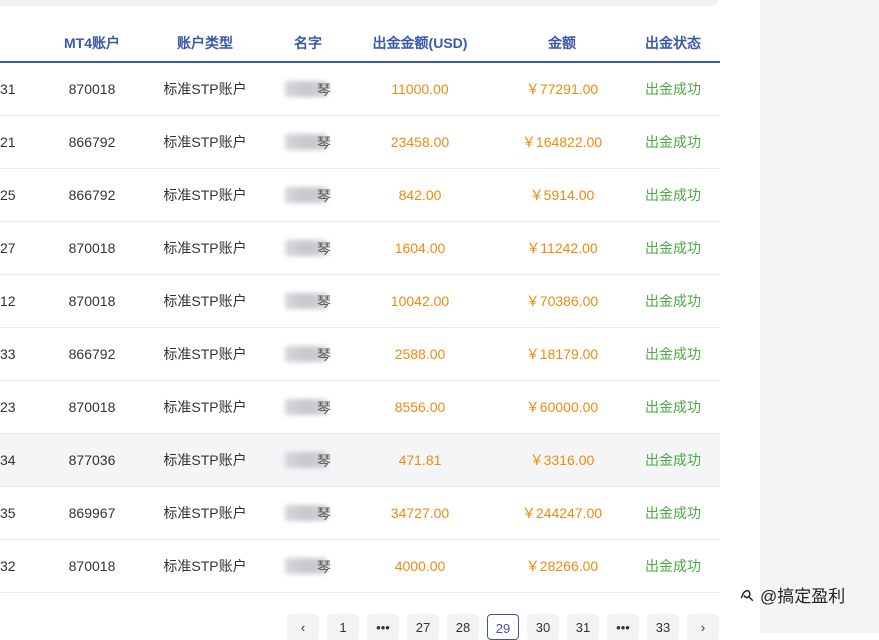 The image size is (879, 640). I want to click on row-id: 31, so click(8, 89).